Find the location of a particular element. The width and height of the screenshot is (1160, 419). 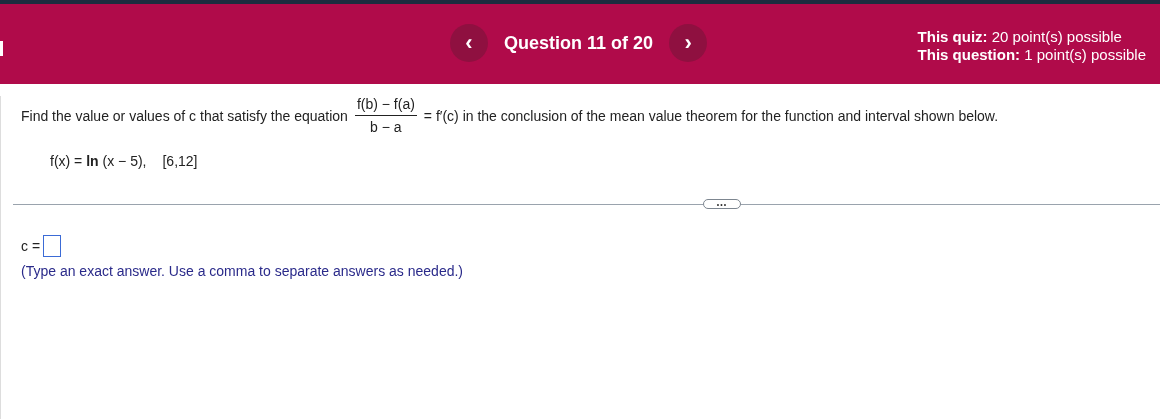

answer-label: c = is located at coordinates (31, 246).